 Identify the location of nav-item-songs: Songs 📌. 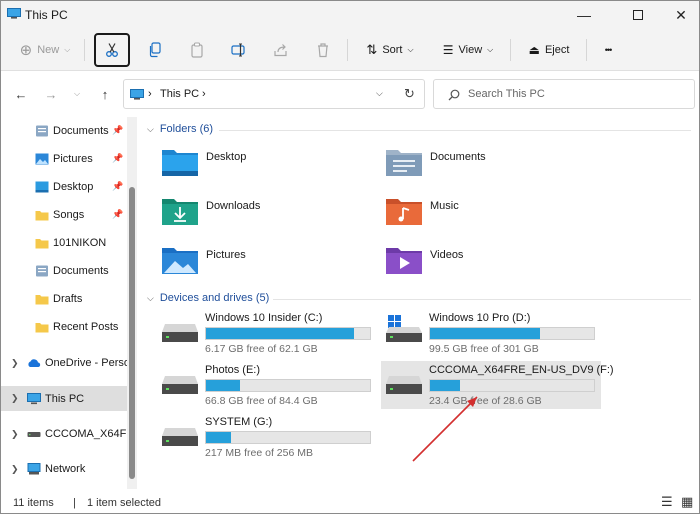
(64, 215).